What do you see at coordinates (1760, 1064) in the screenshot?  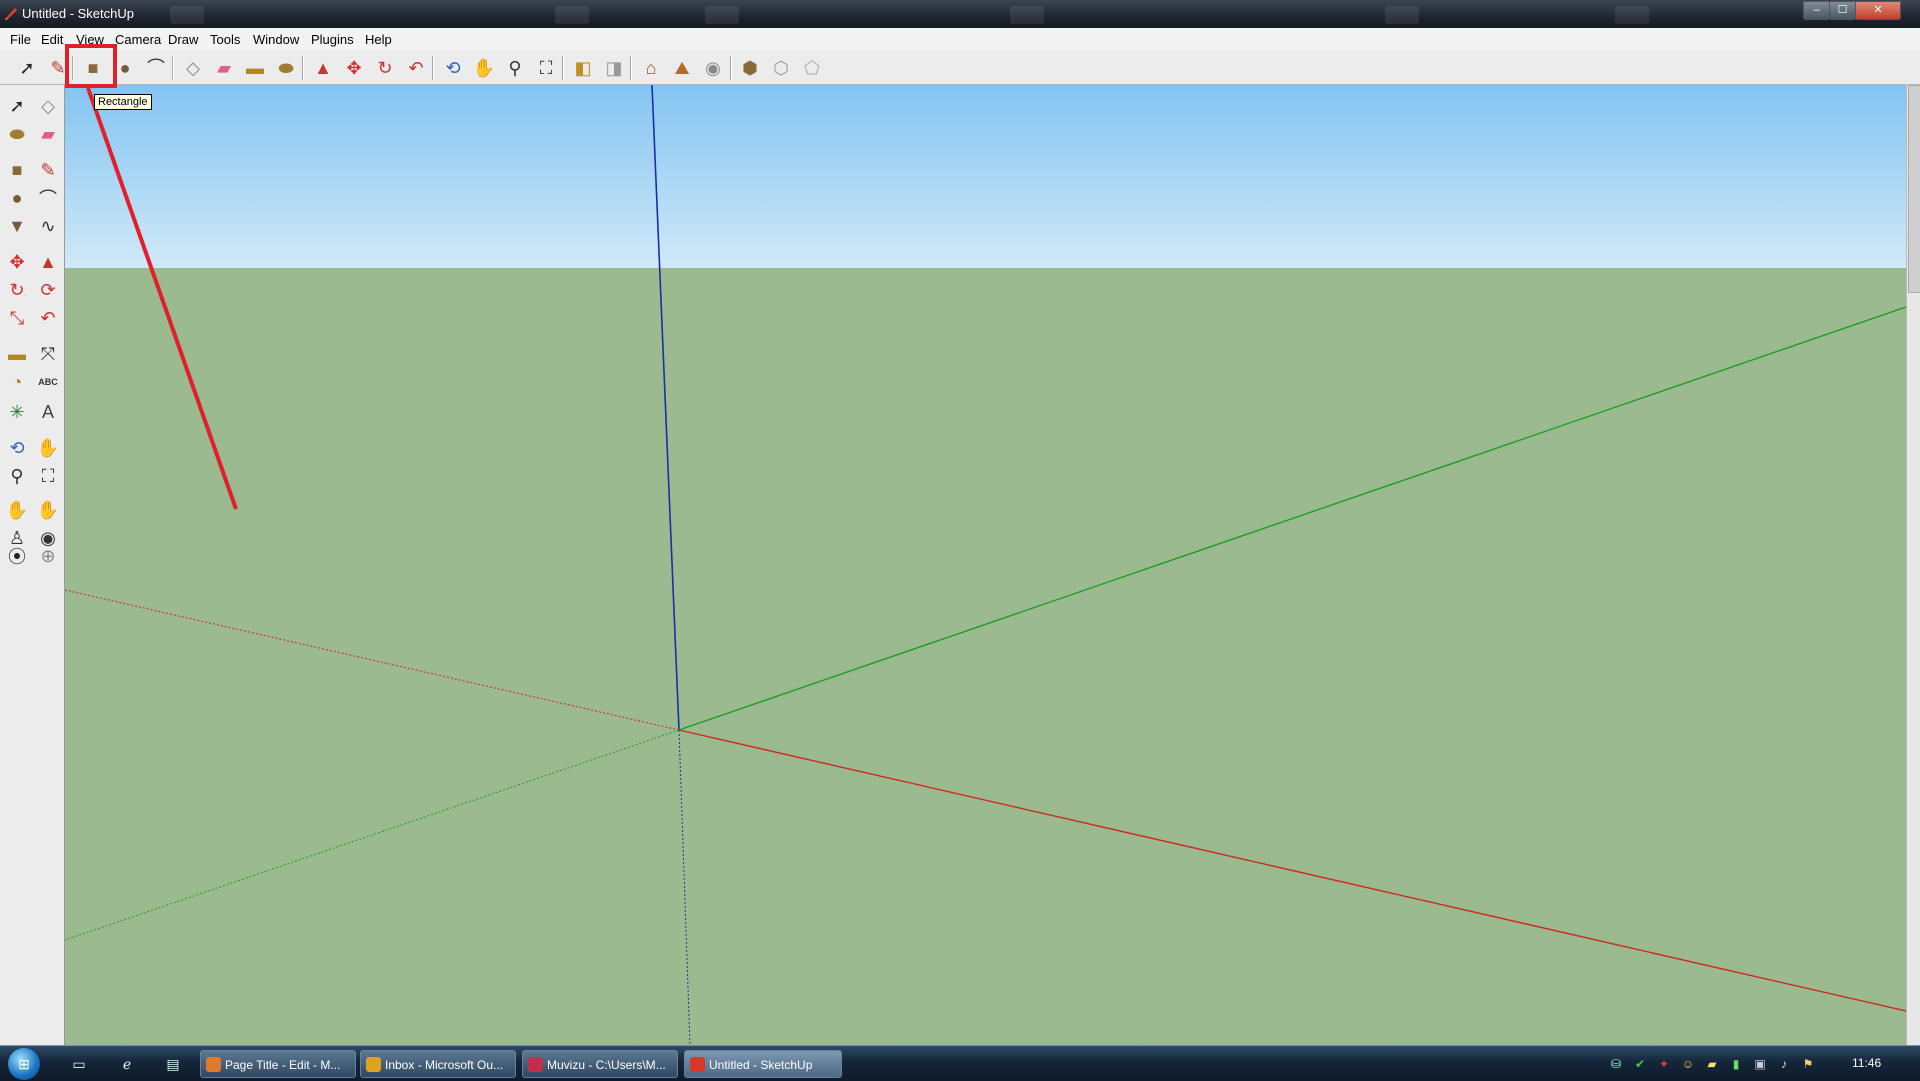 I see `display-icon: ▣` at bounding box center [1760, 1064].